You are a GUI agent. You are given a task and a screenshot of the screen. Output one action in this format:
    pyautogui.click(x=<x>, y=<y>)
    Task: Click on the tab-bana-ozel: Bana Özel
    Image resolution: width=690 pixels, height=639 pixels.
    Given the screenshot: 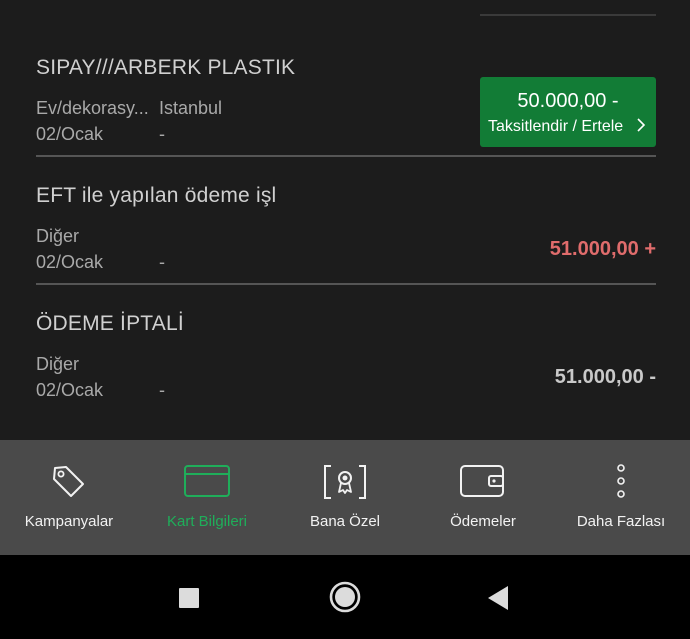 What is the action you would take?
    pyautogui.click(x=345, y=497)
    